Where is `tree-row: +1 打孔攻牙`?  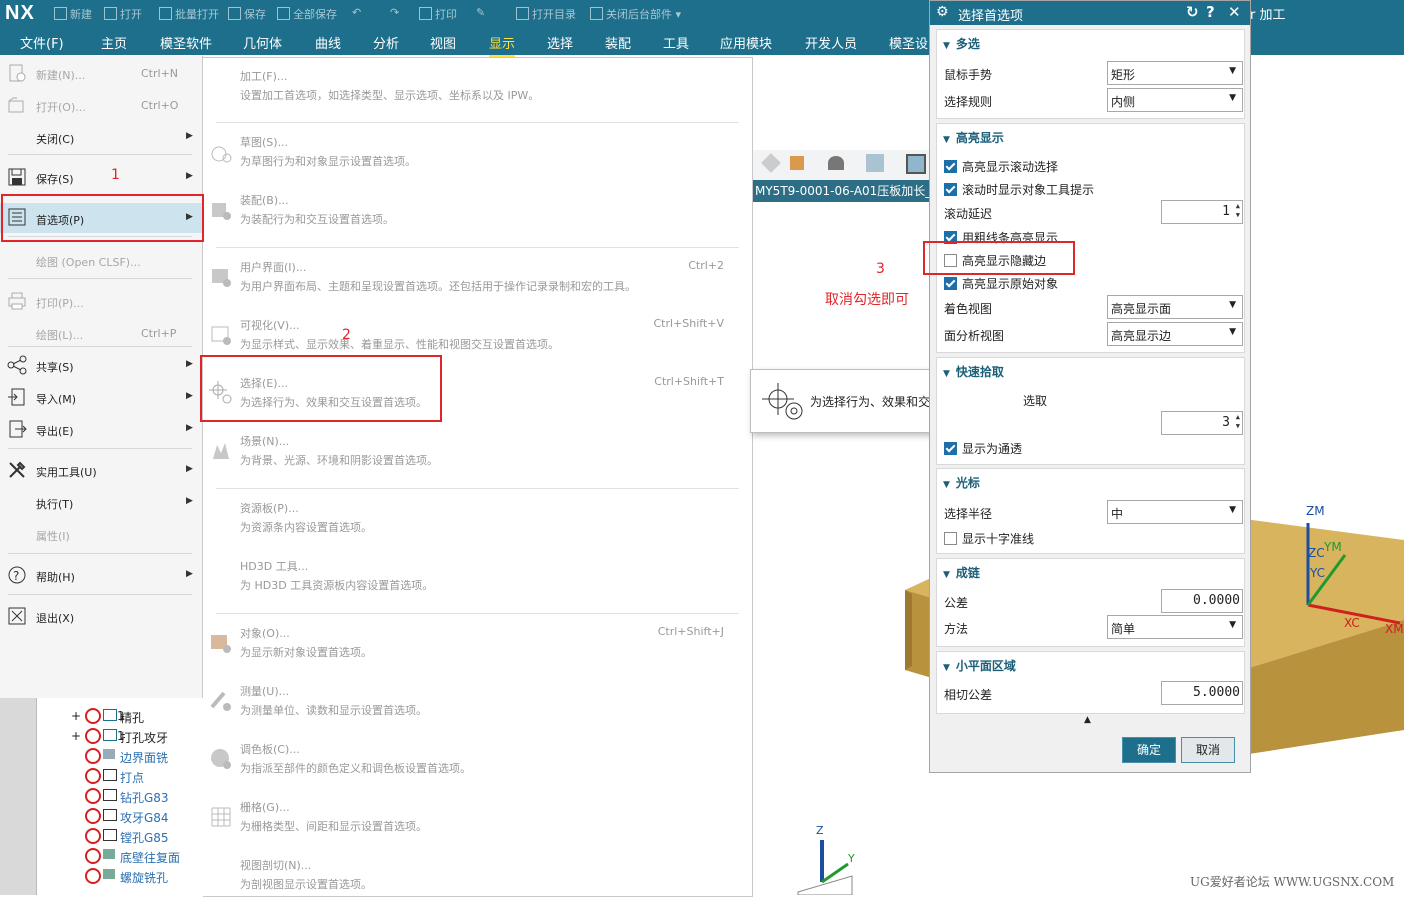 tree-row: +1 打孔攻牙 is located at coordinates (120, 736).